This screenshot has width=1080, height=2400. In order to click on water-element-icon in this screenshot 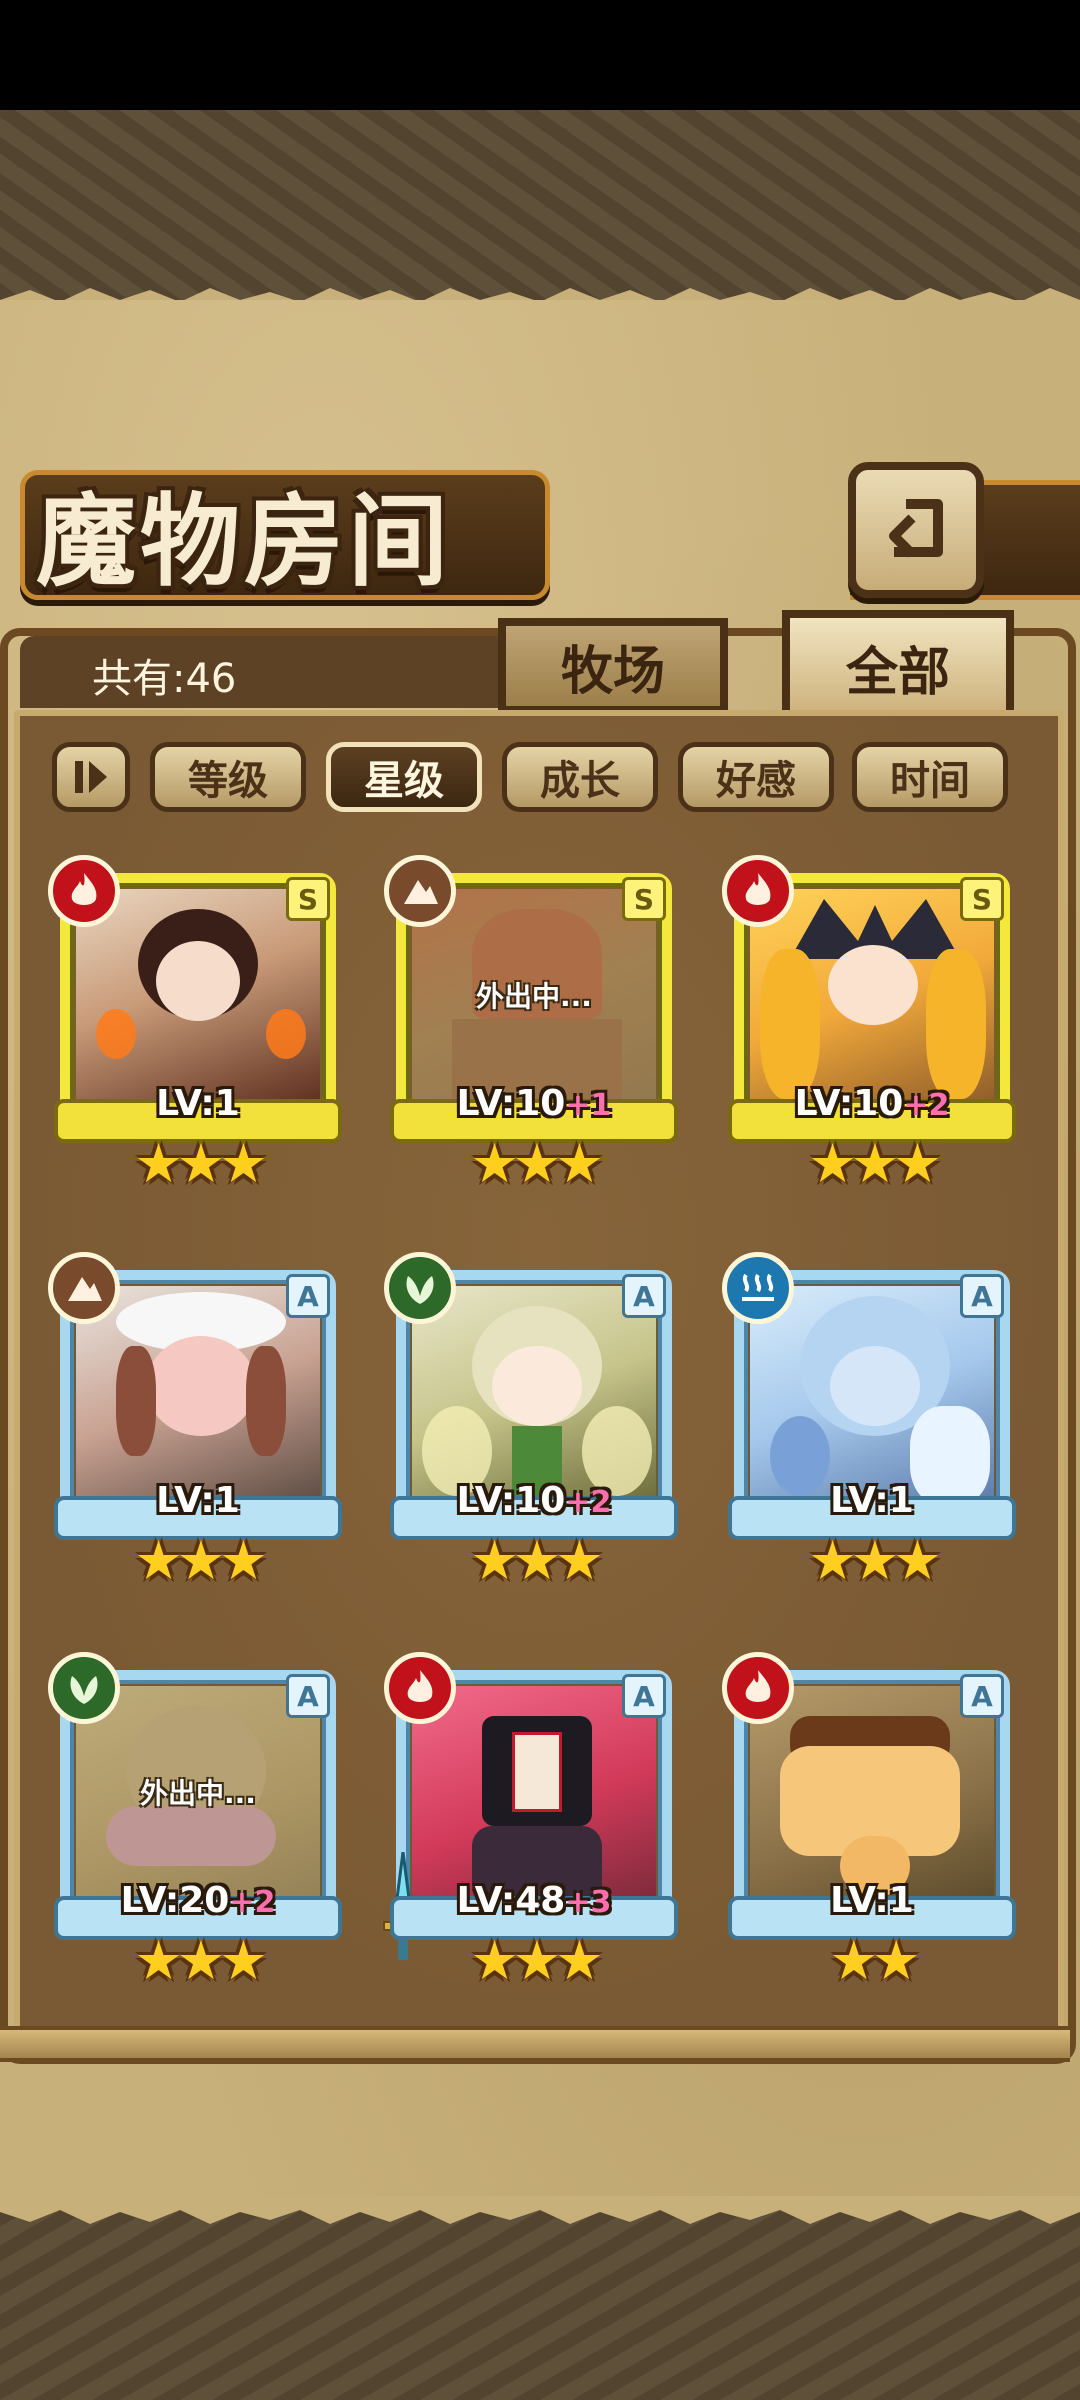, I will do `click(758, 1288)`.